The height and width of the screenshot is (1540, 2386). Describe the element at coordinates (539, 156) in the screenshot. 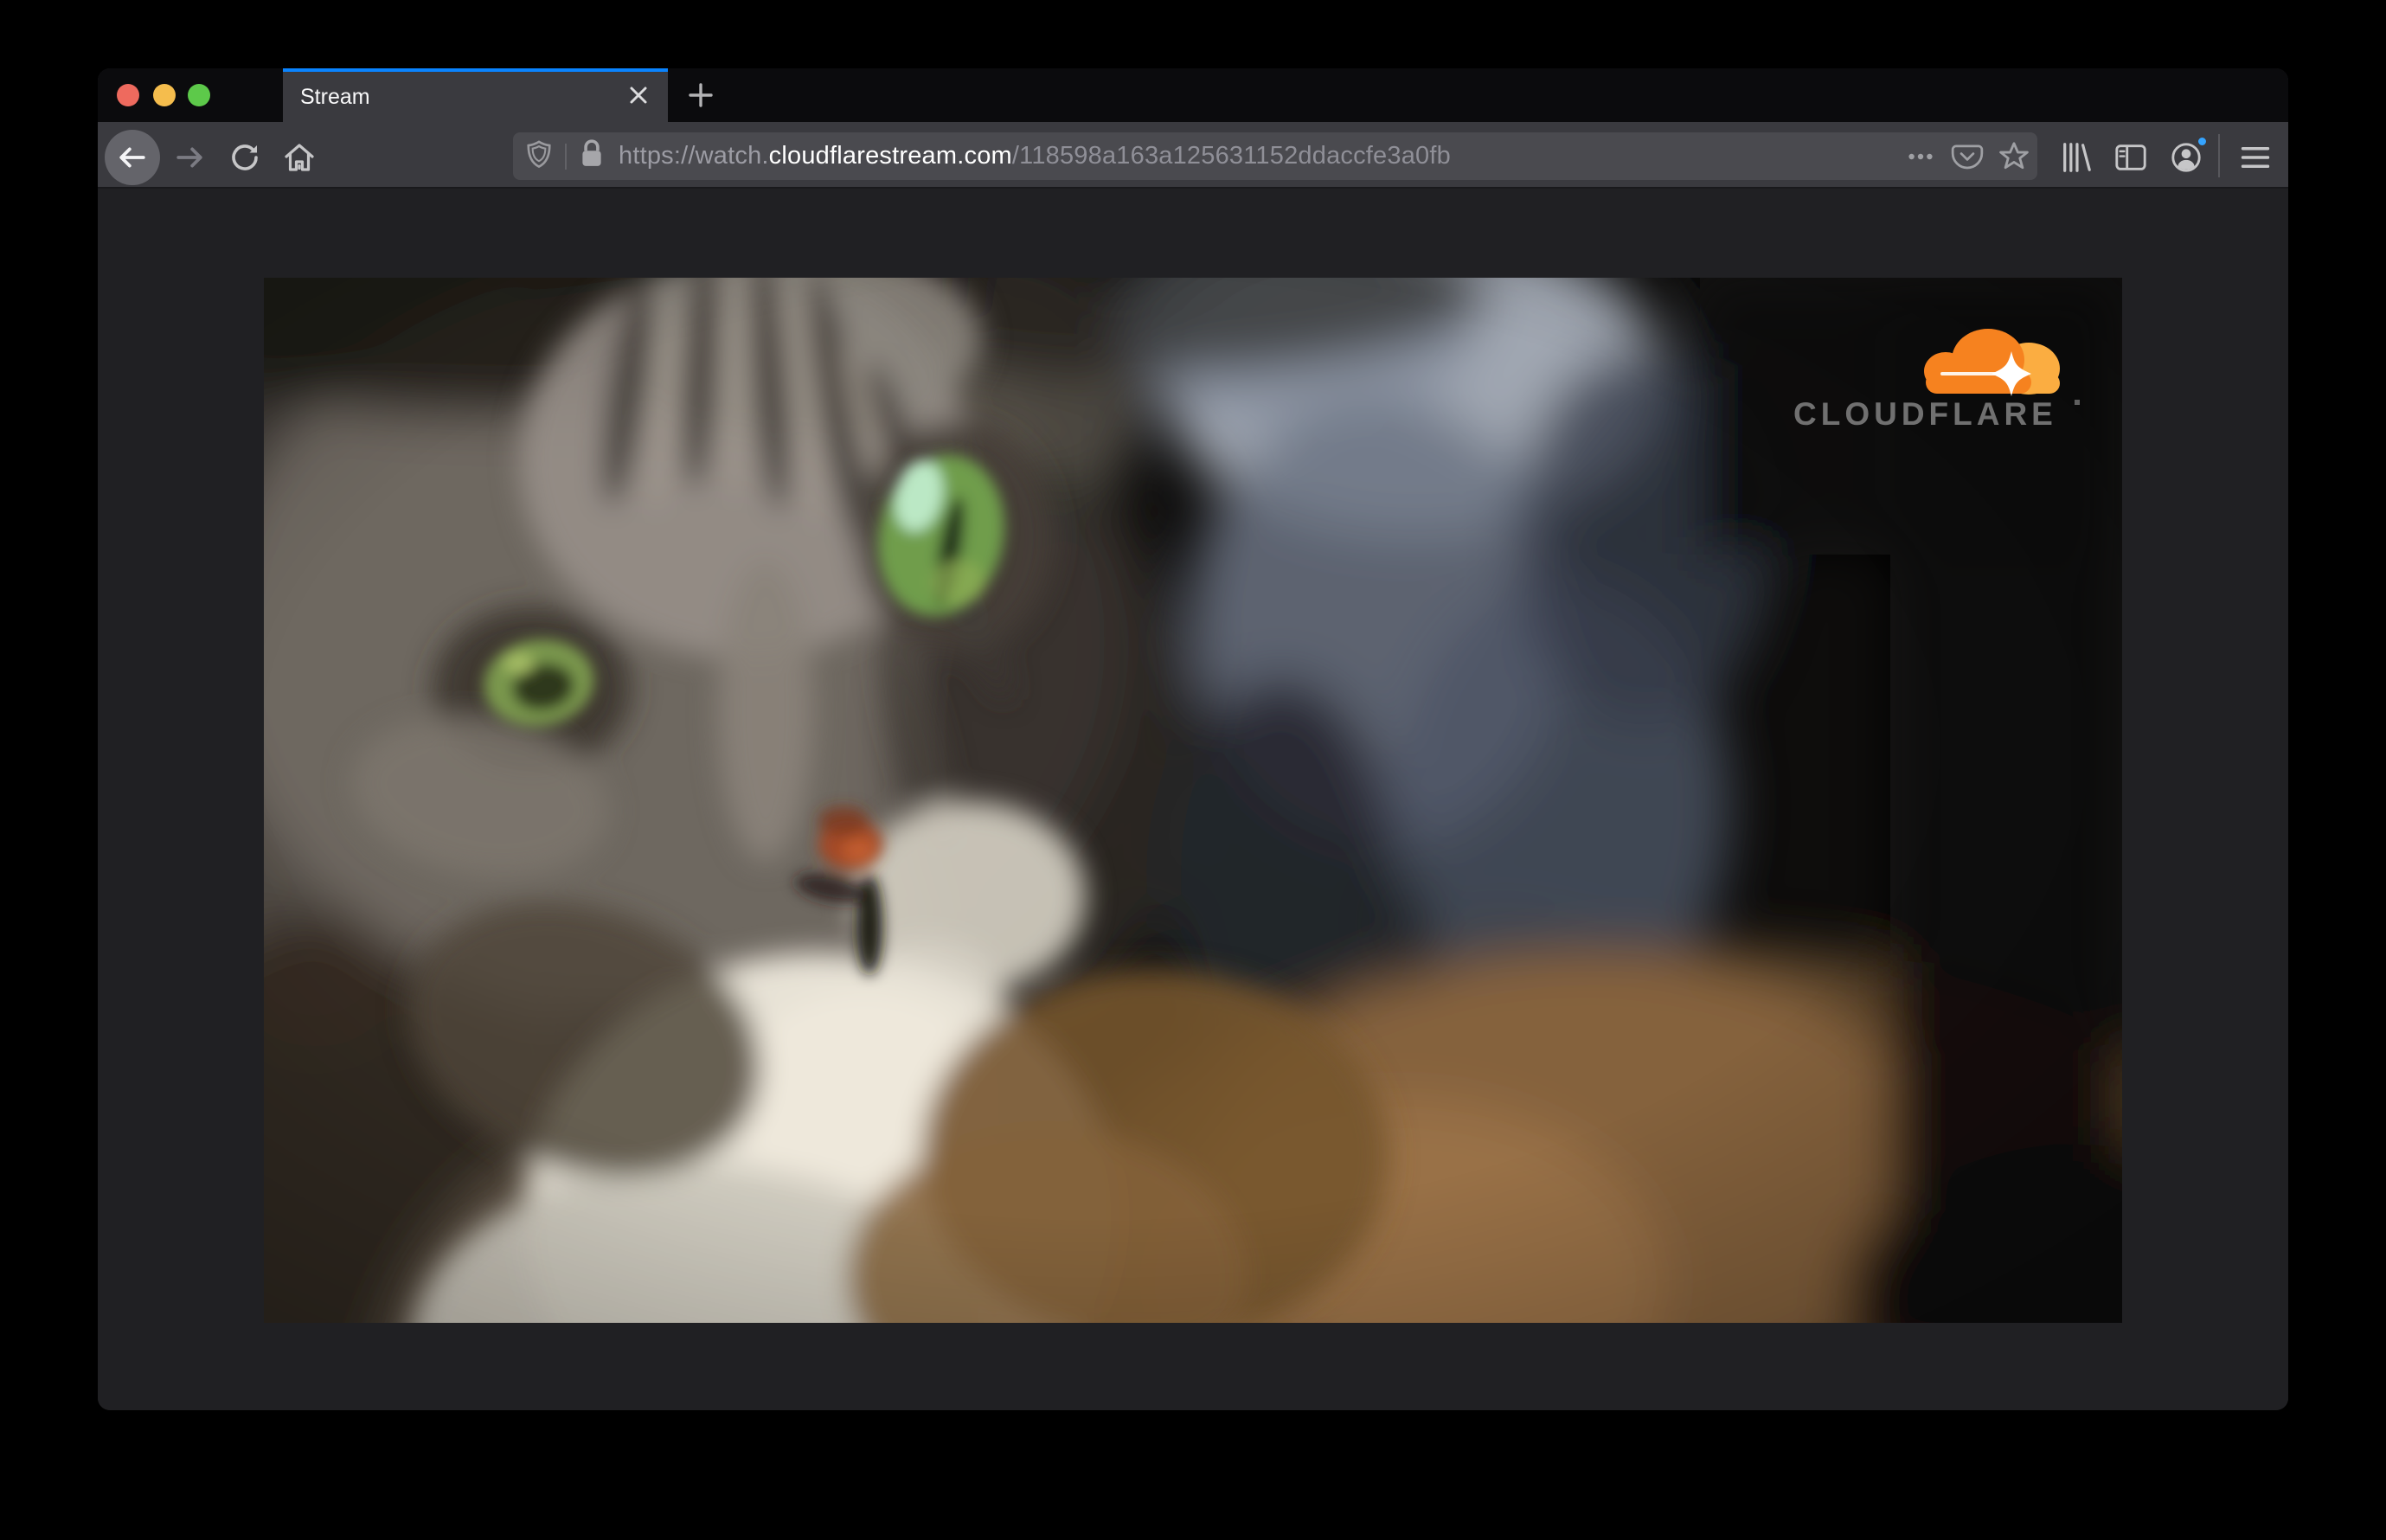

I see `tracking-shield-icon` at that location.